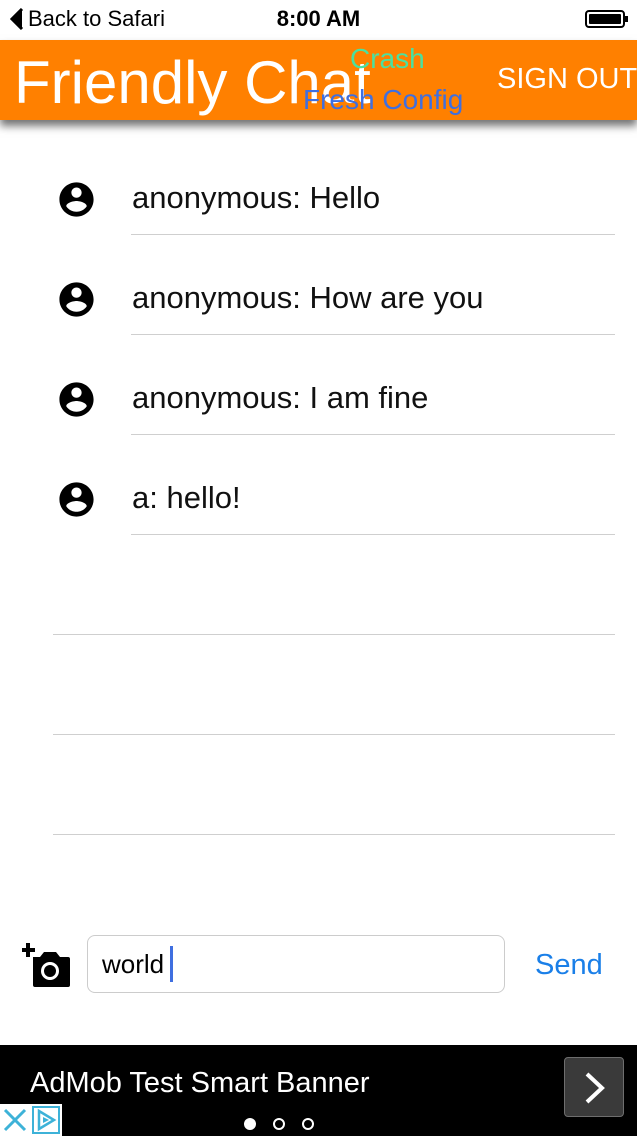 The image size is (637, 1136). Describe the element at coordinates (31, 1120) in the screenshot. I see `ad-choices` at that location.